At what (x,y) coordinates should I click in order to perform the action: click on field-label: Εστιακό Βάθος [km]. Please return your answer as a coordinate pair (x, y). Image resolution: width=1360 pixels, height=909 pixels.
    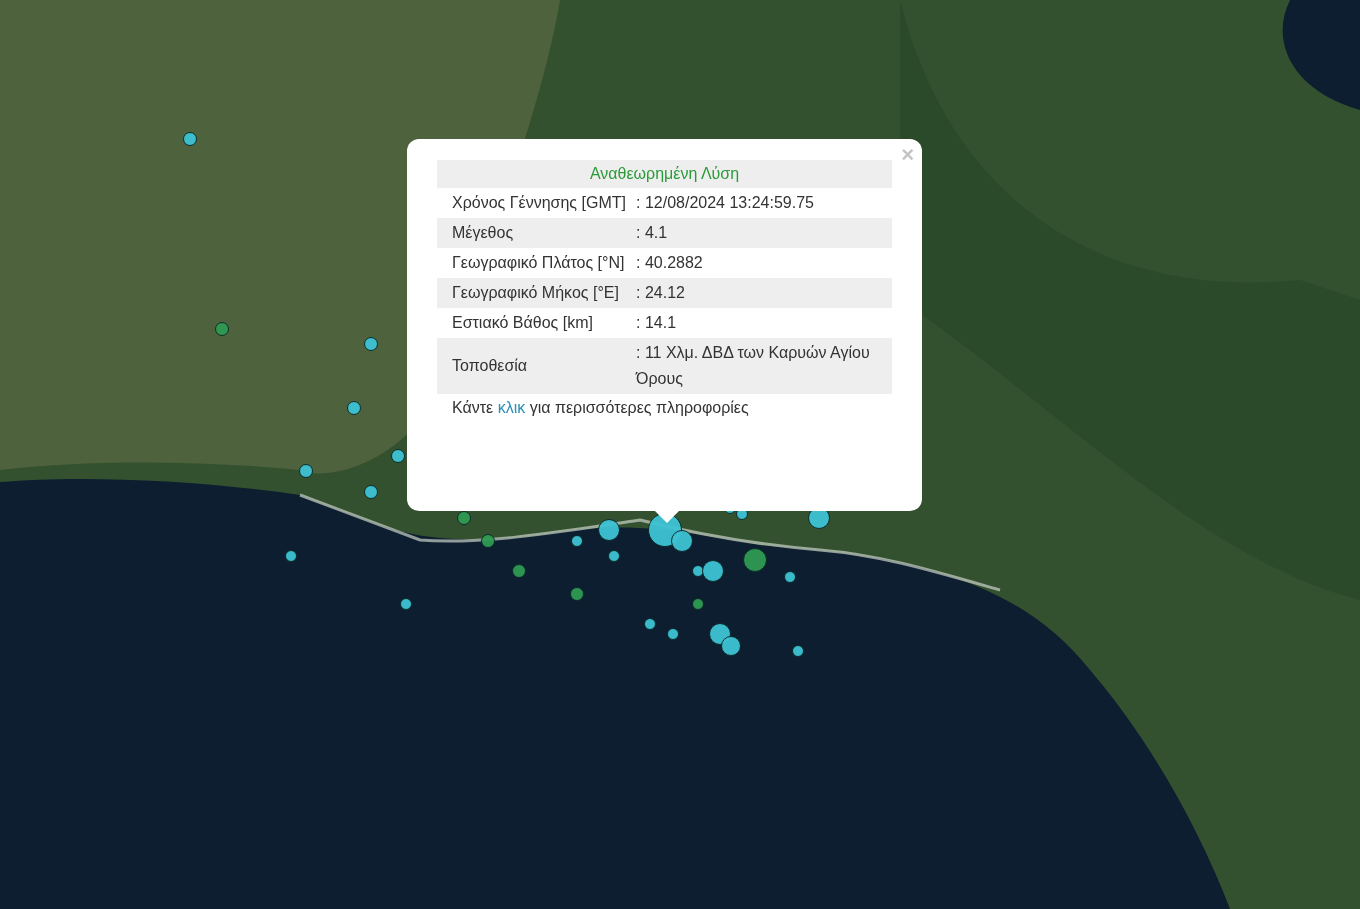
    Looking at the image, I should click on (523, 323).